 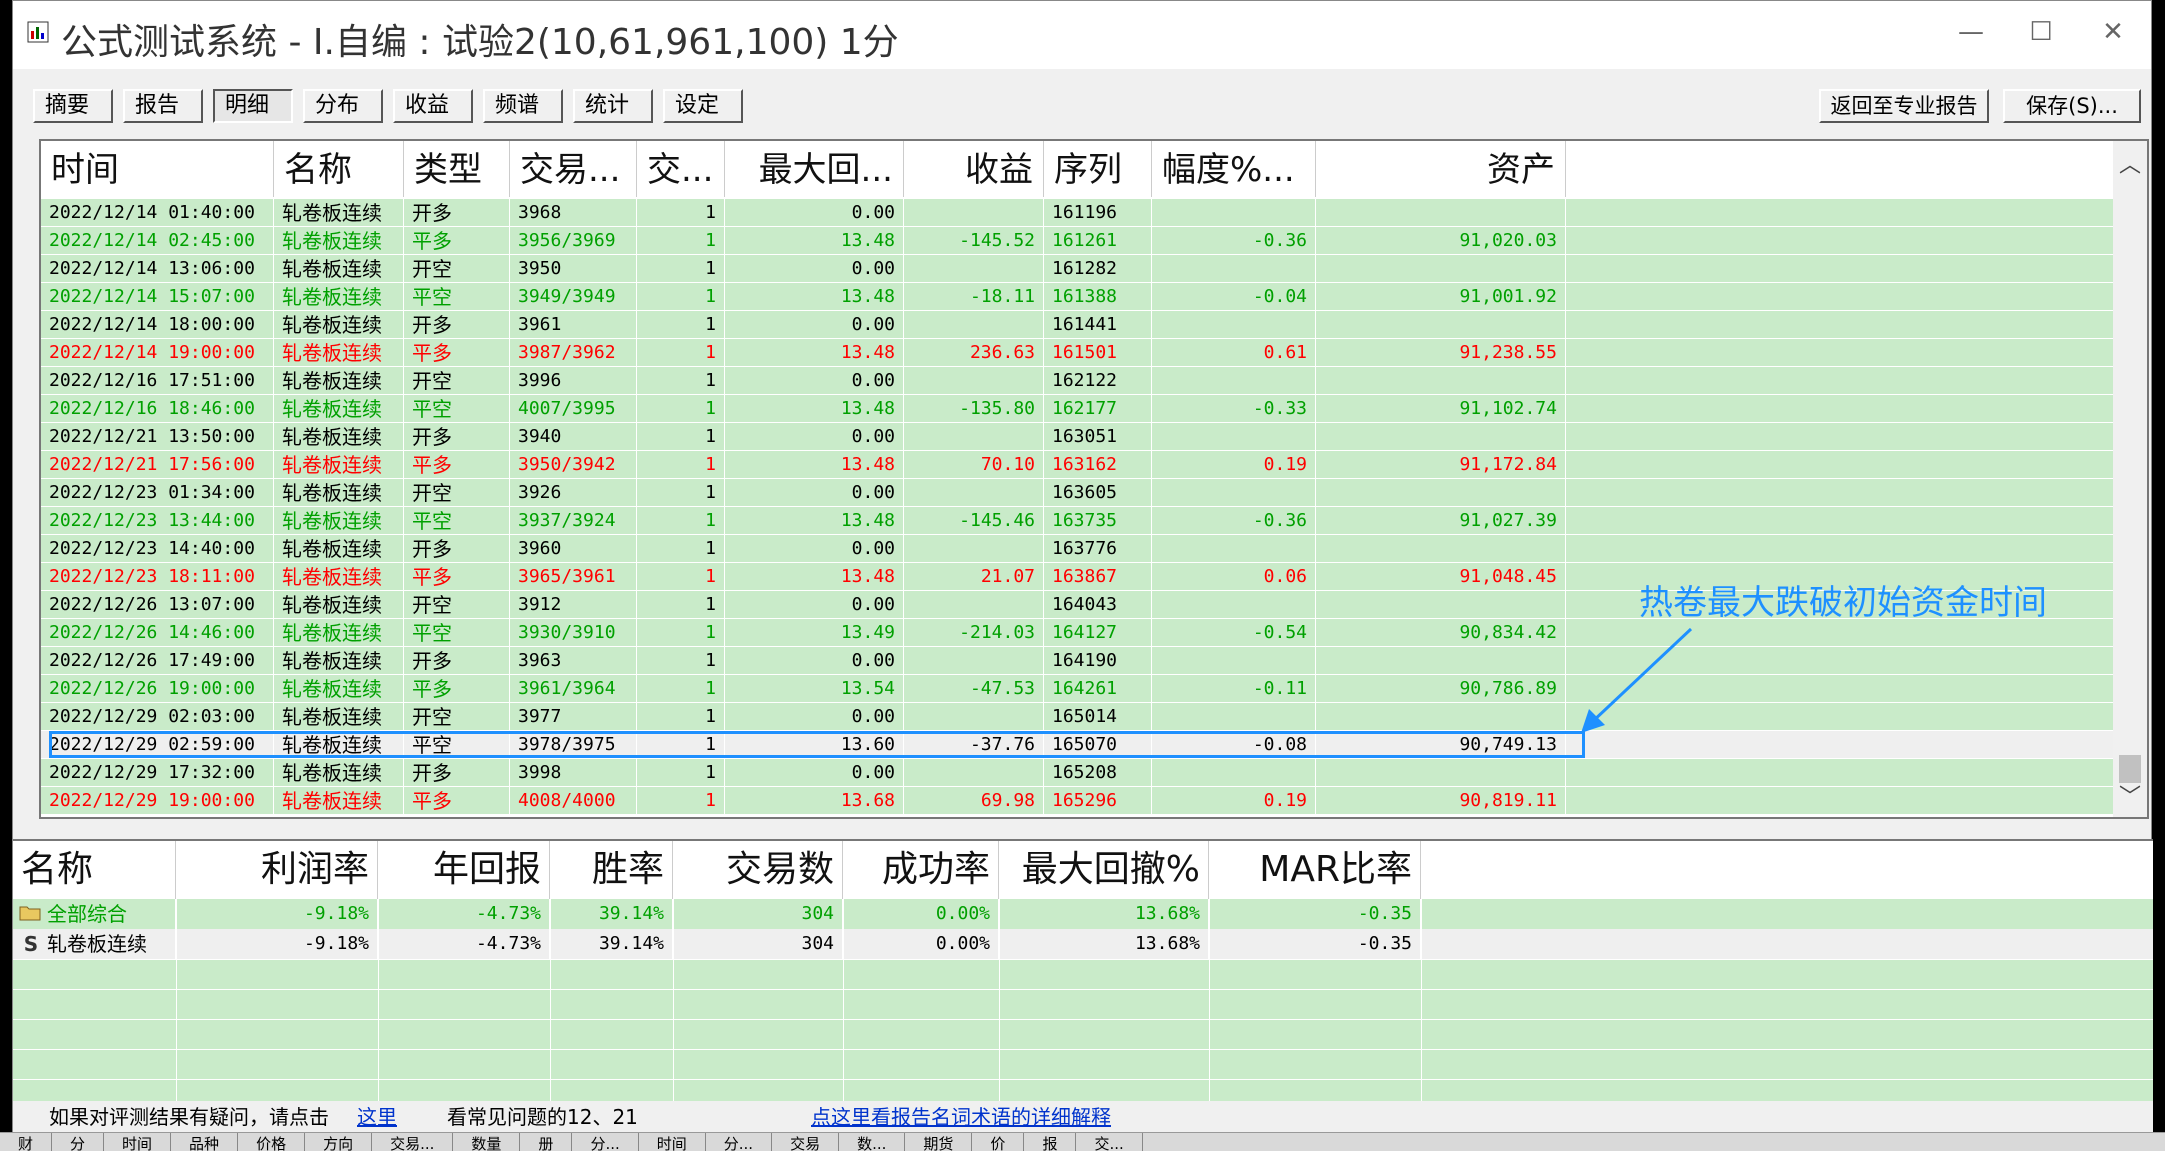 What do you see at coordinates (573, 241) in the screenshot?
I see `cell-price: 3956/3969` at bounding box center [573, 241].